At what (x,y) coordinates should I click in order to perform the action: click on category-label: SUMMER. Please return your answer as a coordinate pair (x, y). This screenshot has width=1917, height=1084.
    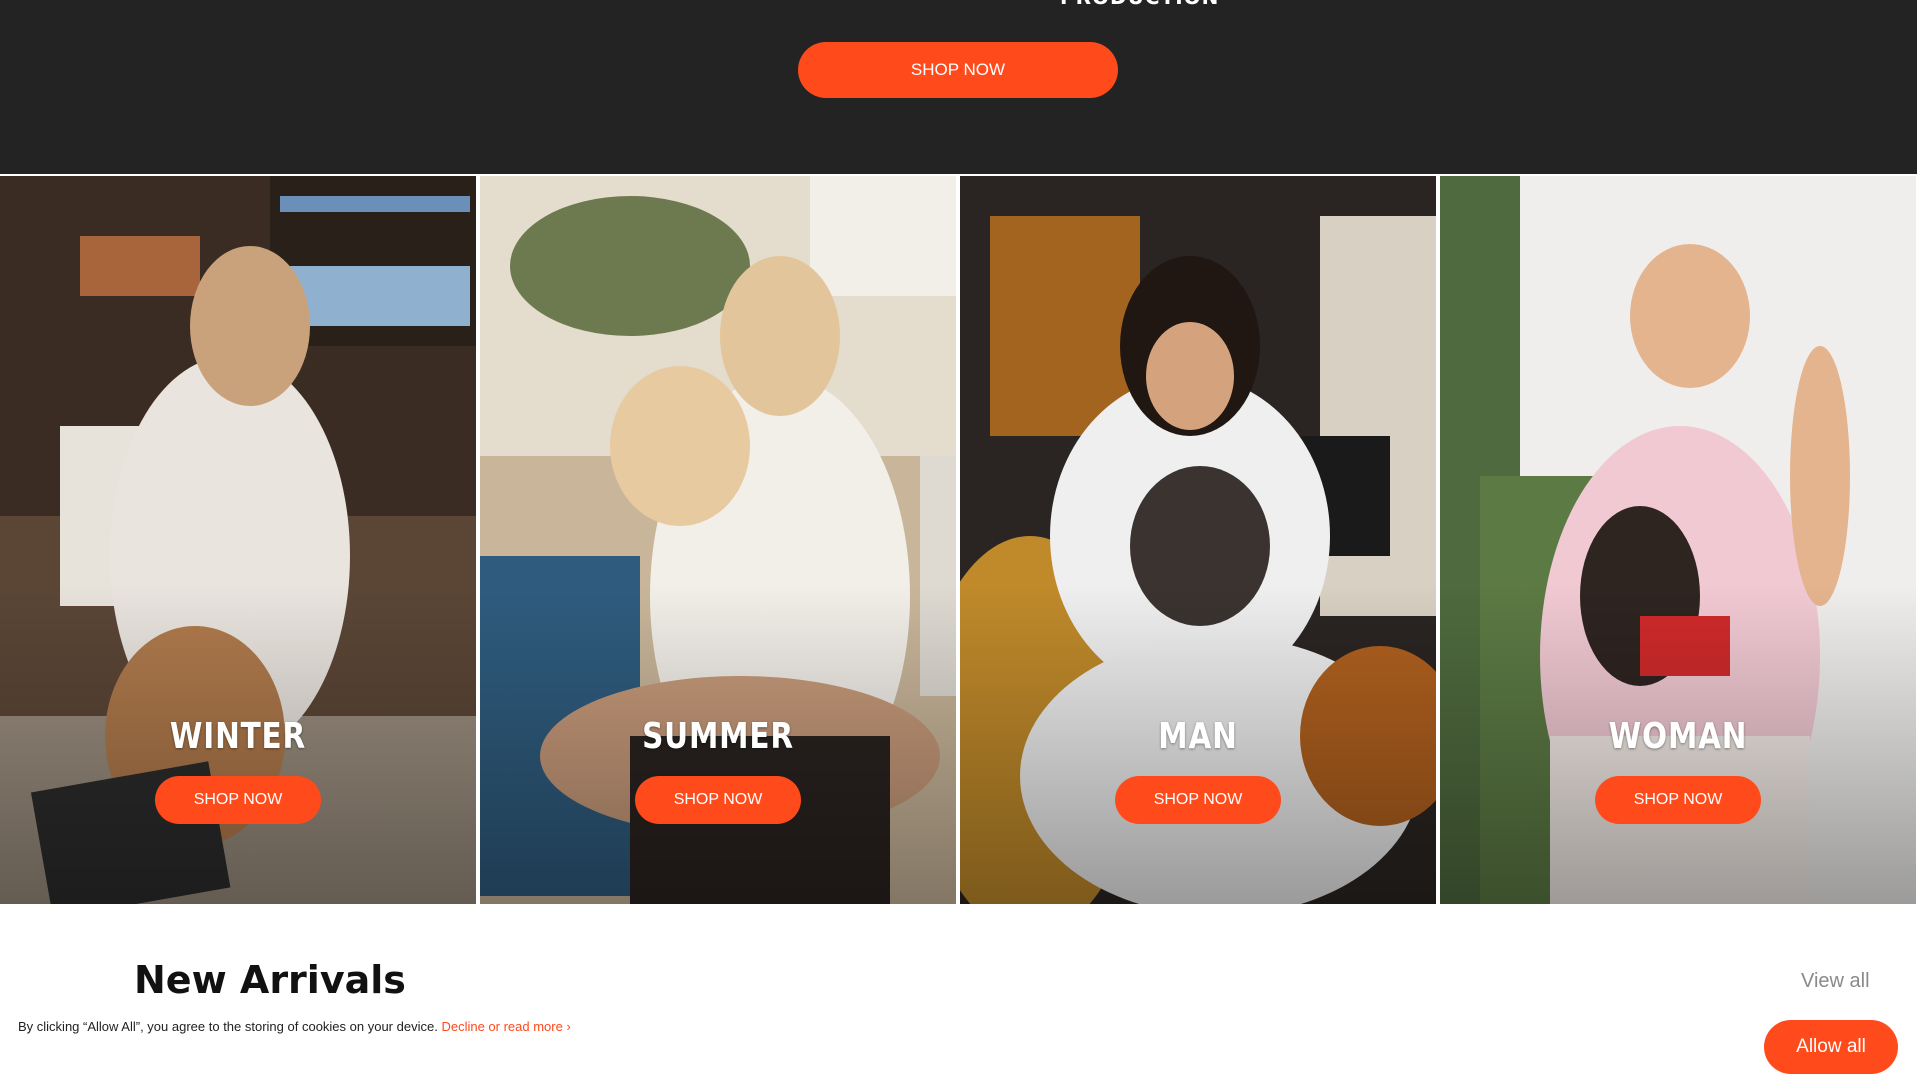
    Looking at the image, I should click on (718, 736).